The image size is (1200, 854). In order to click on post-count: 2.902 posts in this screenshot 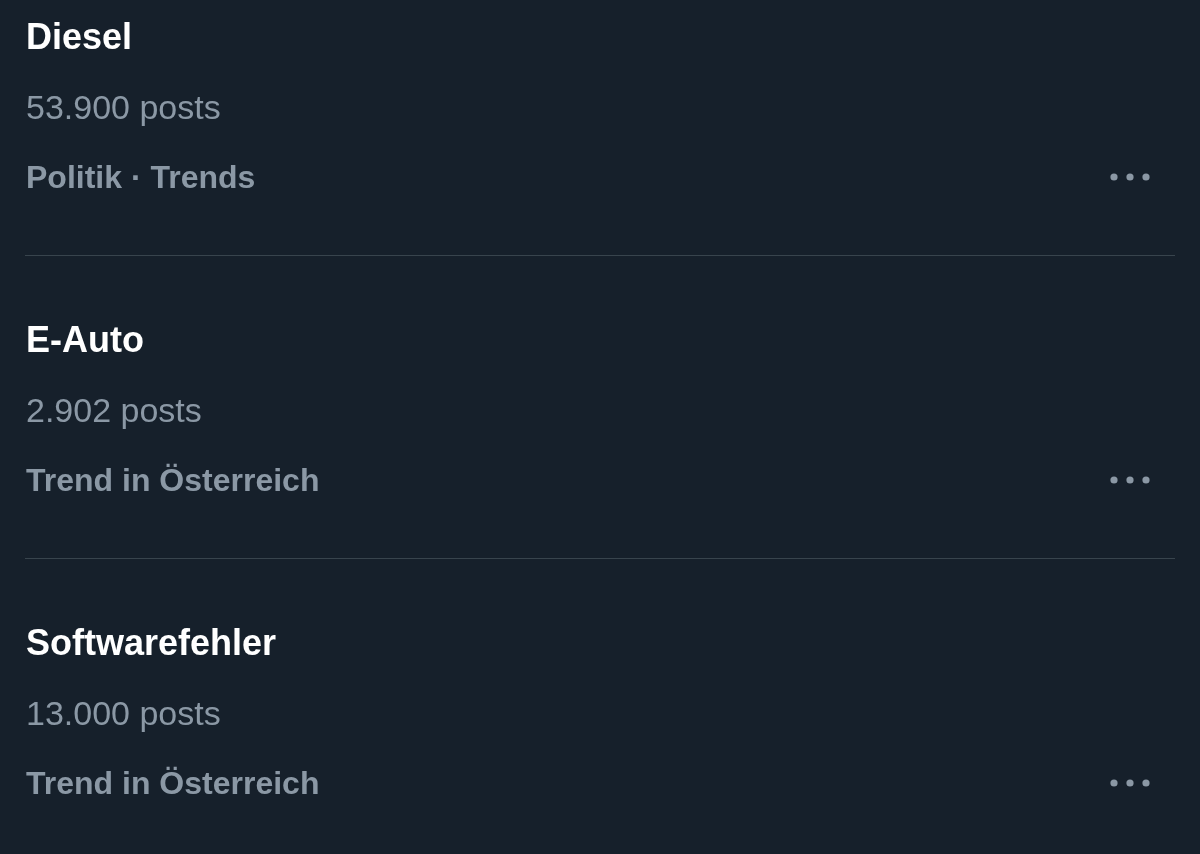, I will do `click(114, 410)`.